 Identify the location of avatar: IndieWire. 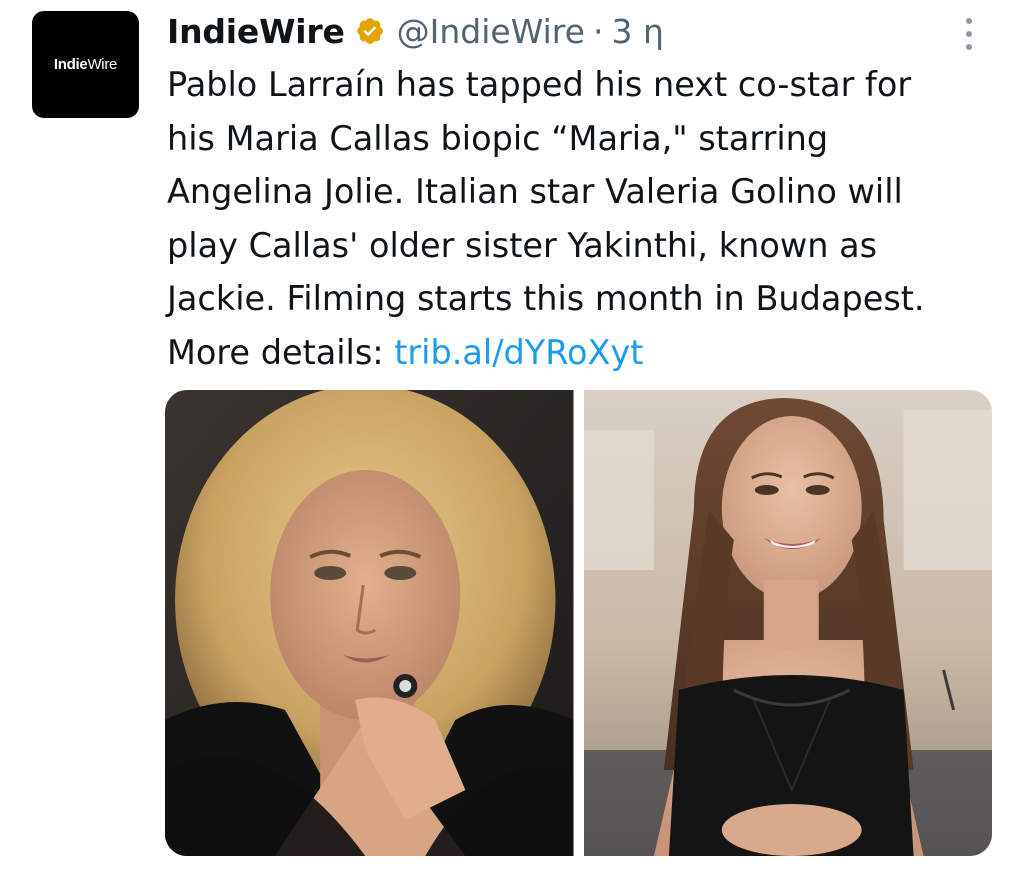
(85, 64).